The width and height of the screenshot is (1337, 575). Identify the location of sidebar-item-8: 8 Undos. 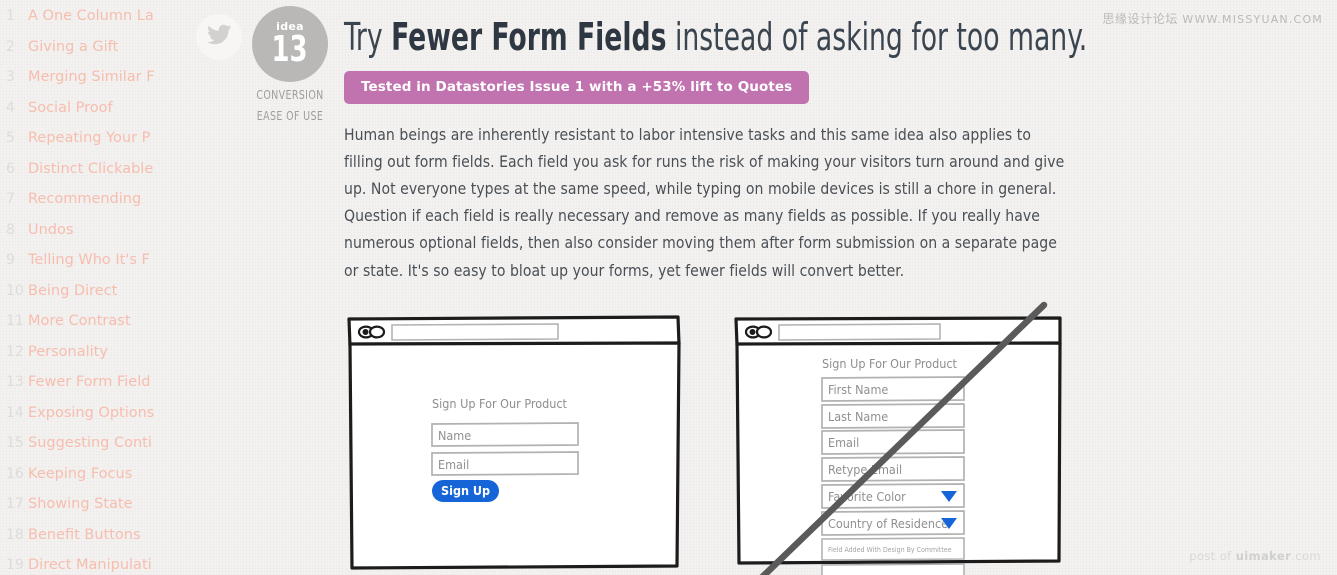
(90, 237).